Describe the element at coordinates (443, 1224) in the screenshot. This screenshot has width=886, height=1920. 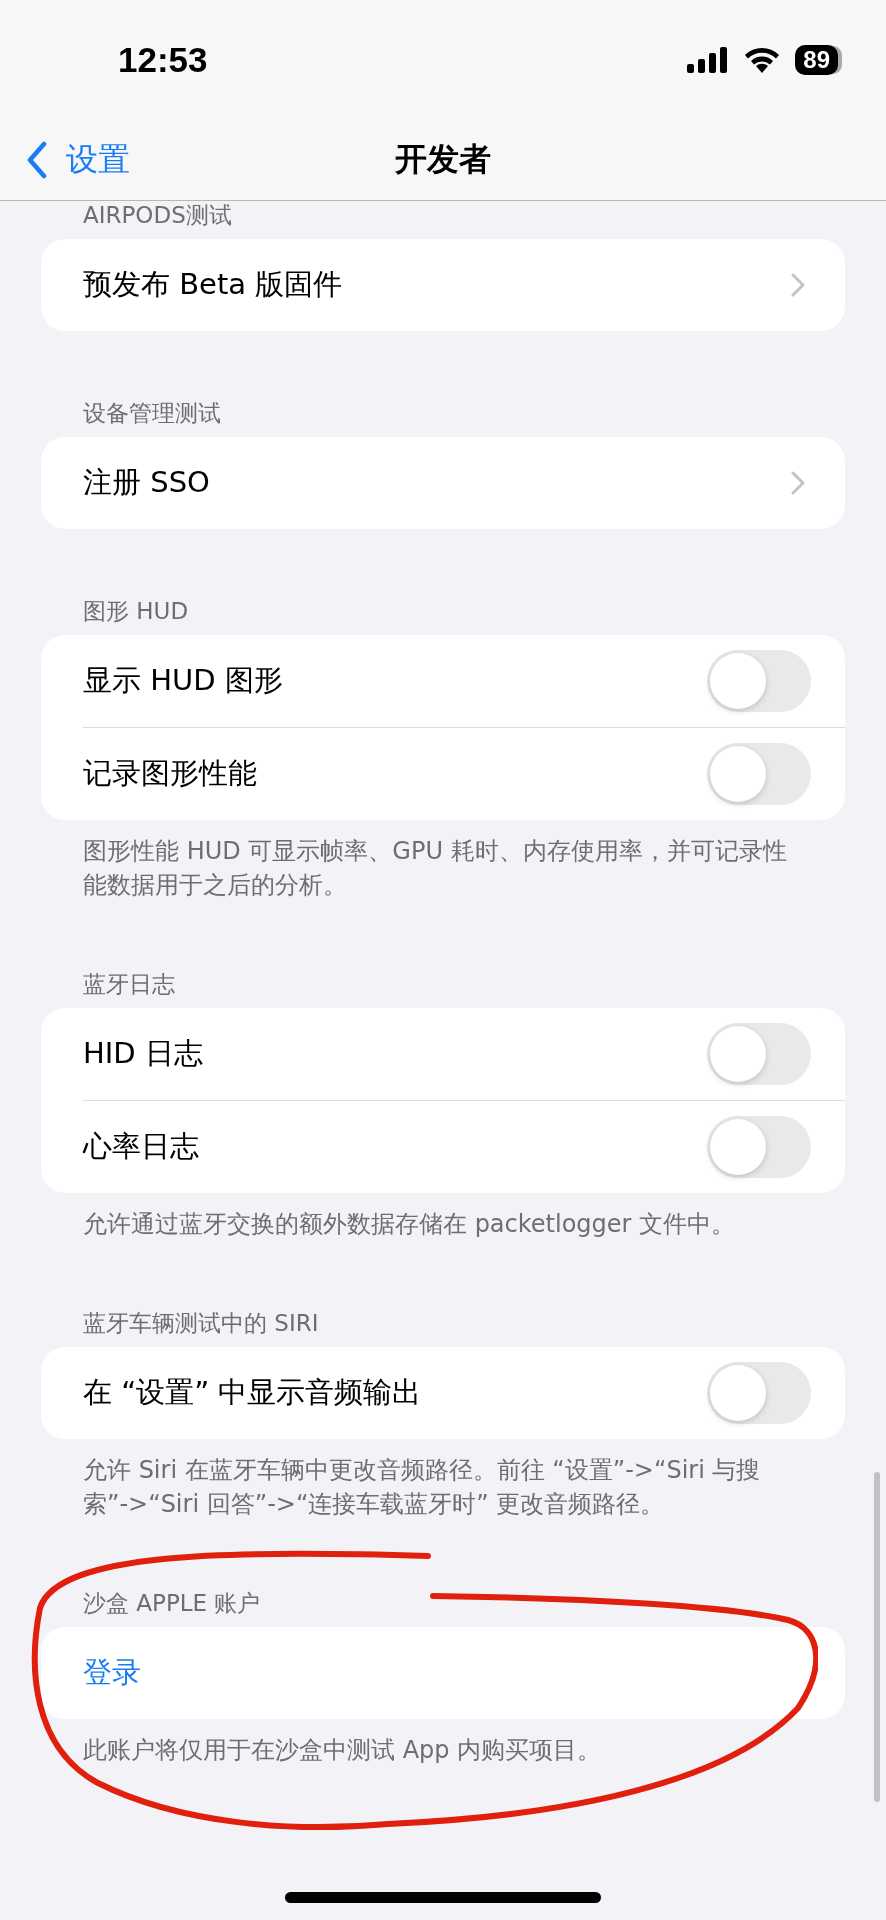
I see `section-footer: 允许通过蓝牙交换的额外数据存储在 packetlogger 文件中。` at that location.